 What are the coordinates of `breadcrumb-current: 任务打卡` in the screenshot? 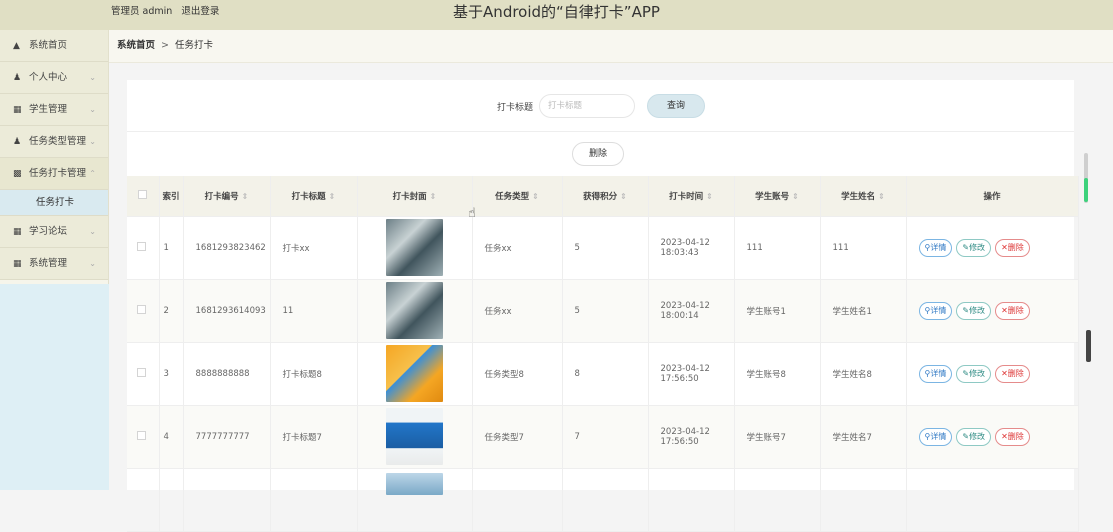 It's located at (193, 45).